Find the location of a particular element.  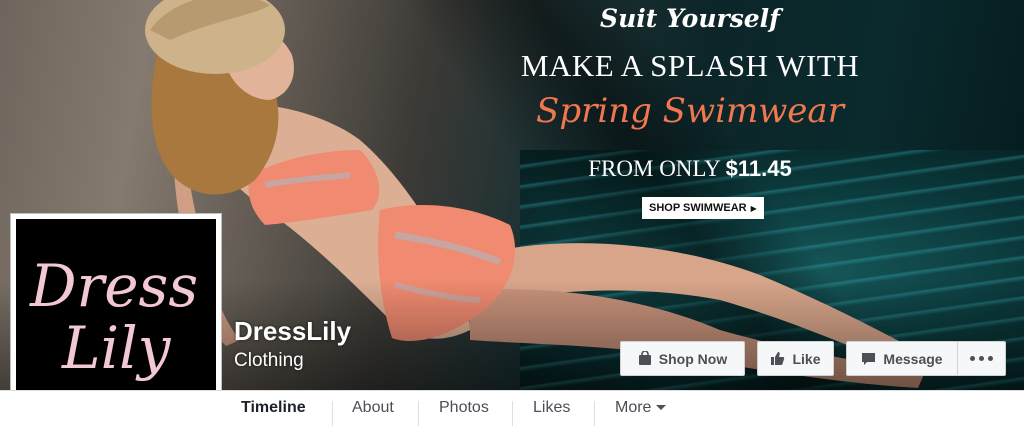

caret-down-icon is located at coordinates (661, 408).